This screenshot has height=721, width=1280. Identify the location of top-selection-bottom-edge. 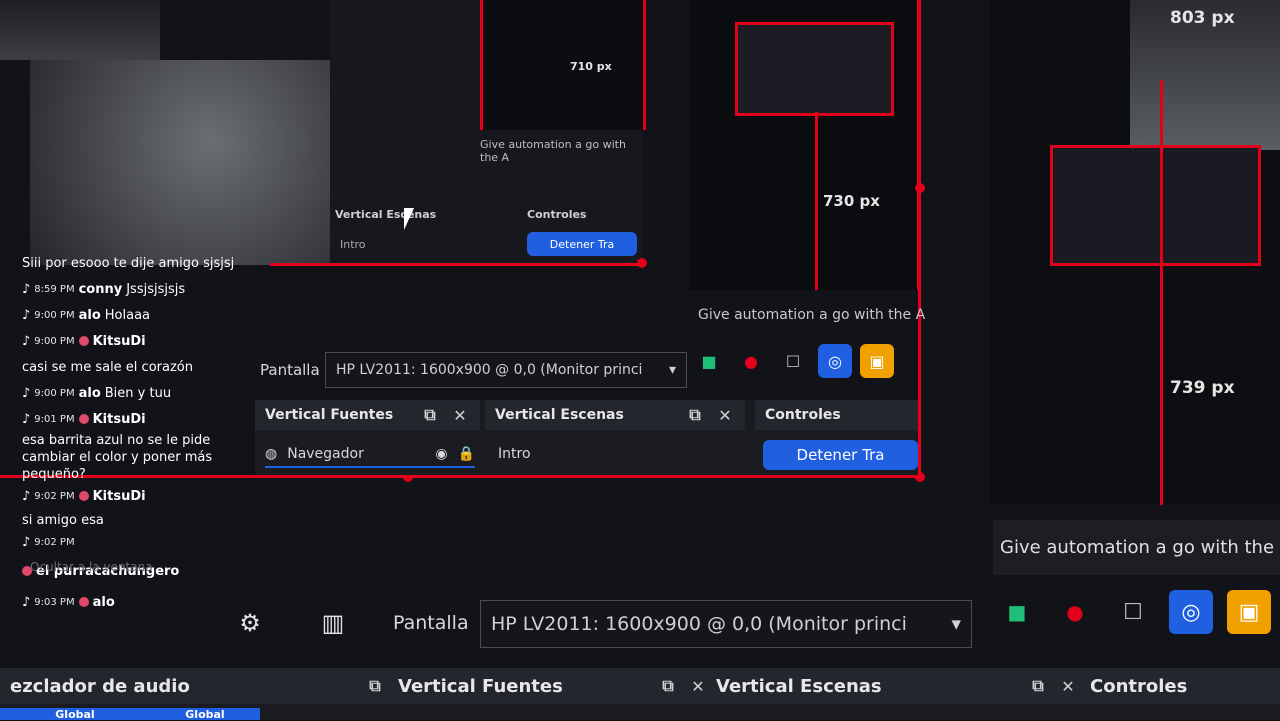
(456, 264).